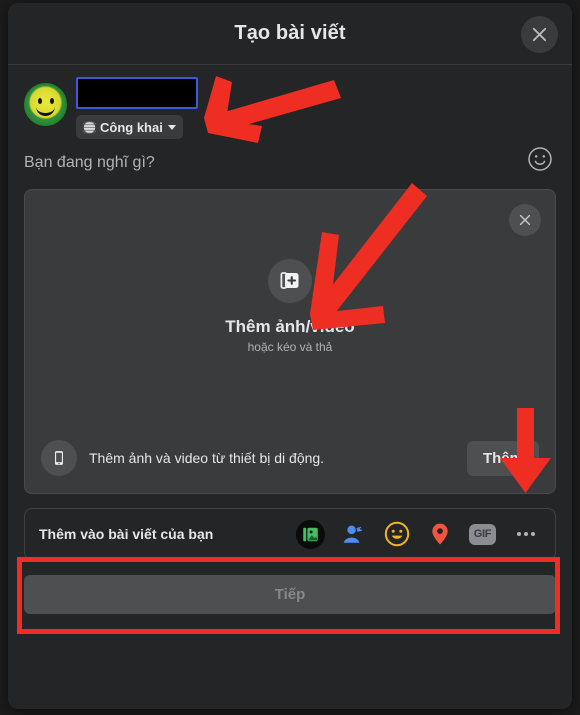 This screenshot has width=580, height=715. I want to click on chevron-down-icon, so click(171, 127).